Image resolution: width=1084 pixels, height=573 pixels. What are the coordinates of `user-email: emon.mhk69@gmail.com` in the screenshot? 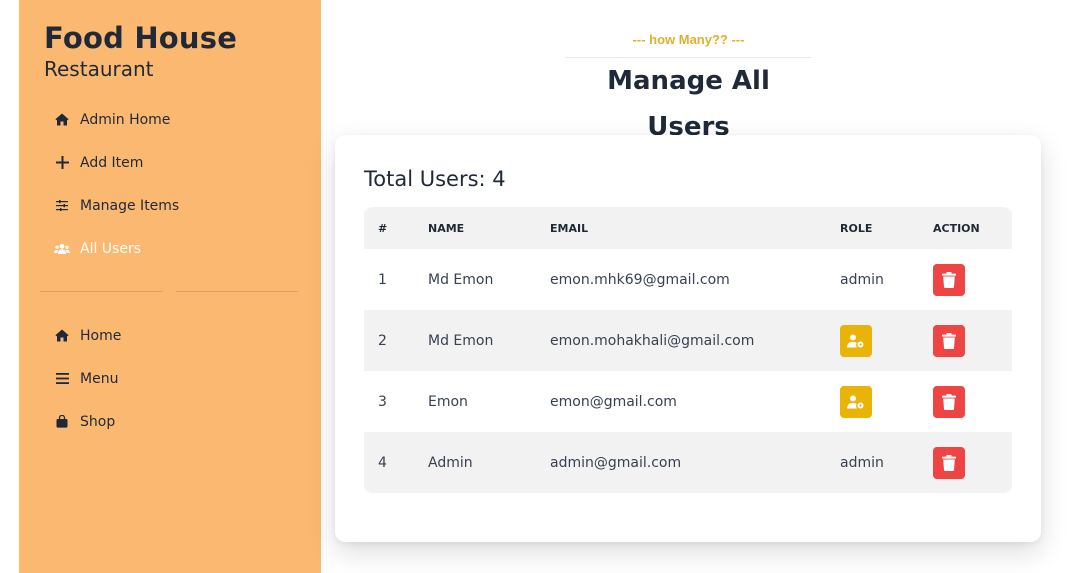 It's located at (640, 279).